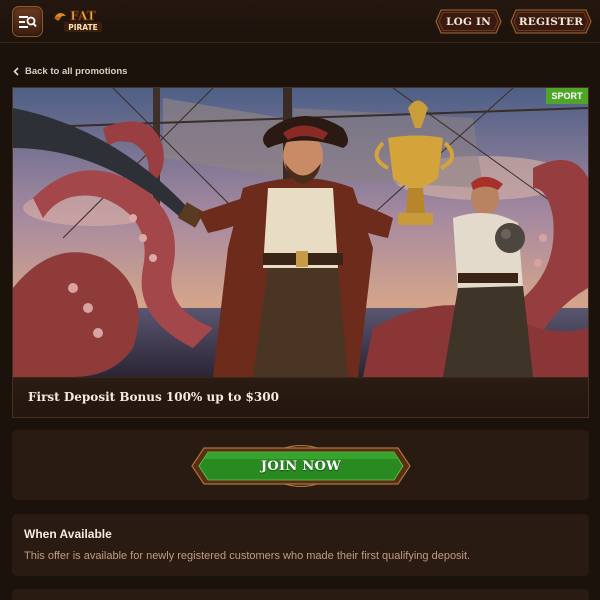 This screenshot has height=600, width=600. What do you see at coordinates (300, 21) in the screenshot?
I see `top-header: FAT PIRATE LOG IN REGISTER` at bounding box center [300, 21].